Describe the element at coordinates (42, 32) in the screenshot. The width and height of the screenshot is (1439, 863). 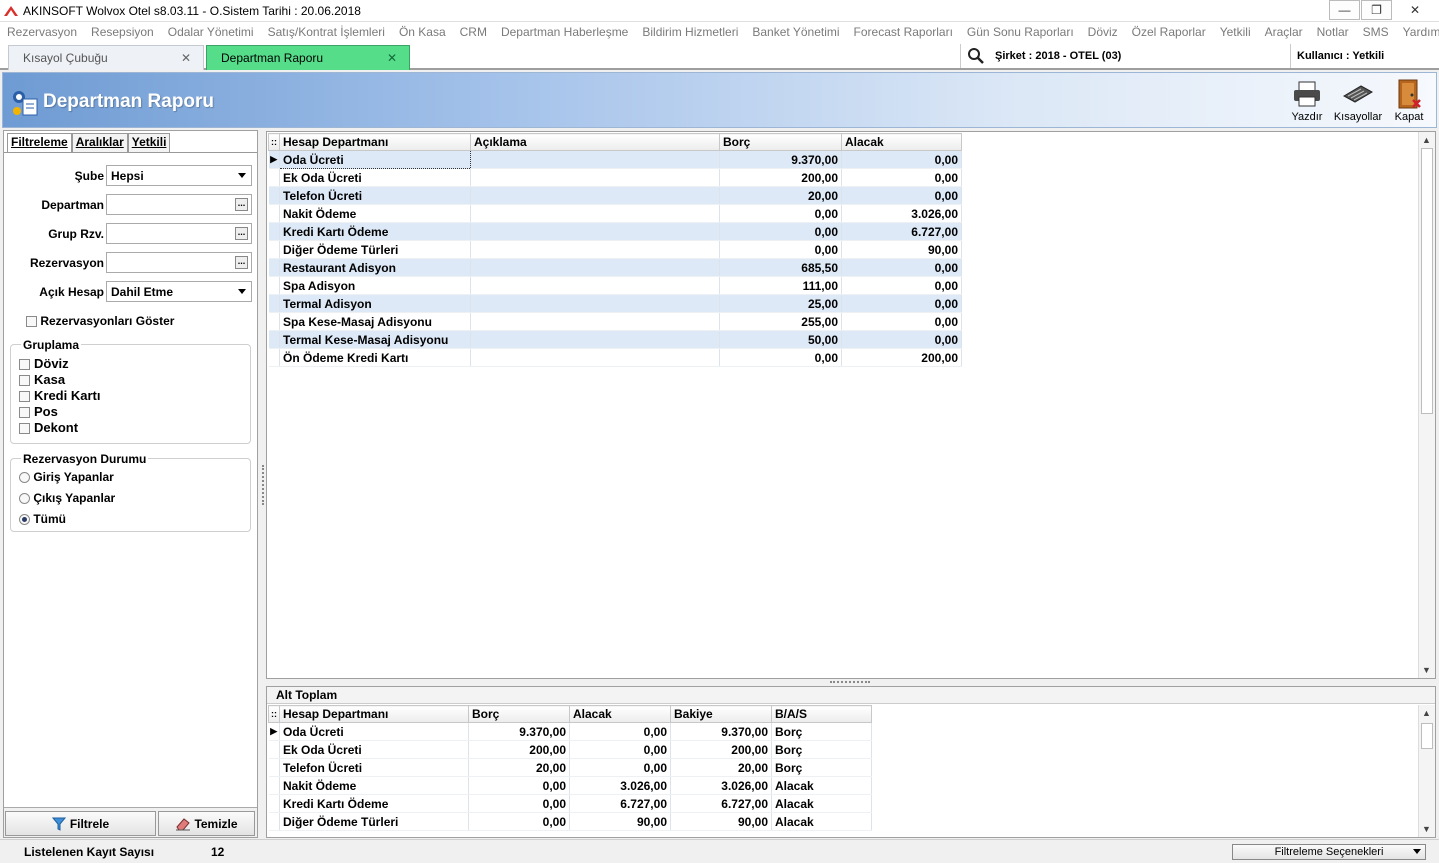
I see `menu-item: Rezervasyon` at that location.